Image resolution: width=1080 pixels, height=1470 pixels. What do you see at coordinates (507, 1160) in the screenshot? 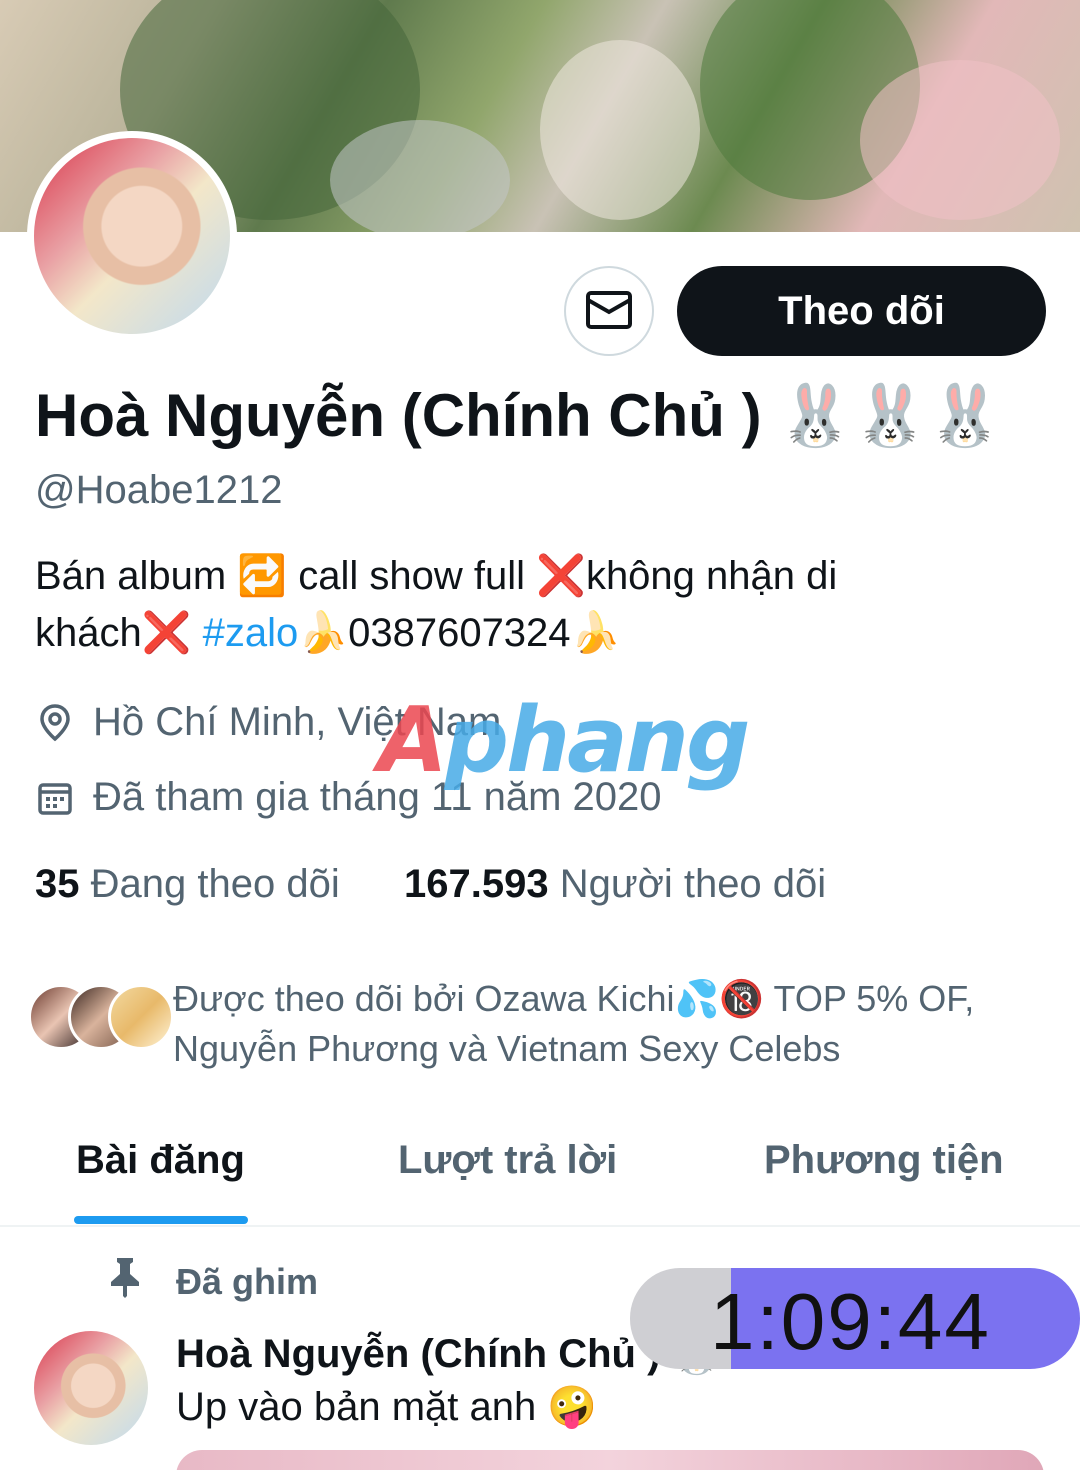
I see `tab-replies: Lượt trả lời` at bounding box center [507, 1160].